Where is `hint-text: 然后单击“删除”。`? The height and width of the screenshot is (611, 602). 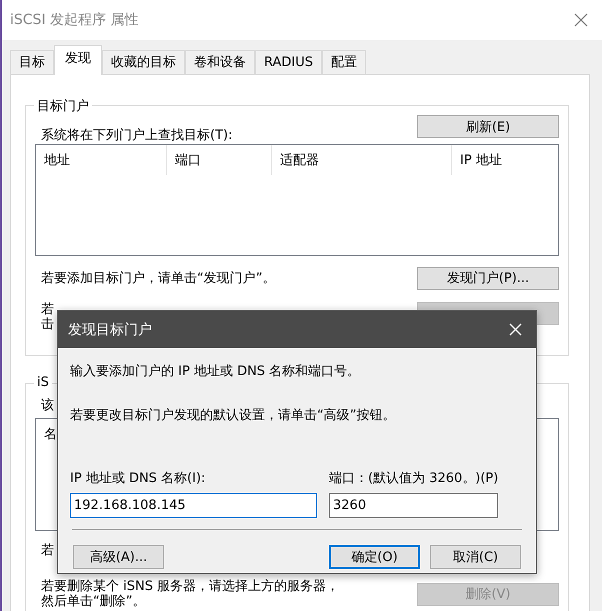
hint-text: 然后单击“删除”。 is located at coordinates (93, 601).